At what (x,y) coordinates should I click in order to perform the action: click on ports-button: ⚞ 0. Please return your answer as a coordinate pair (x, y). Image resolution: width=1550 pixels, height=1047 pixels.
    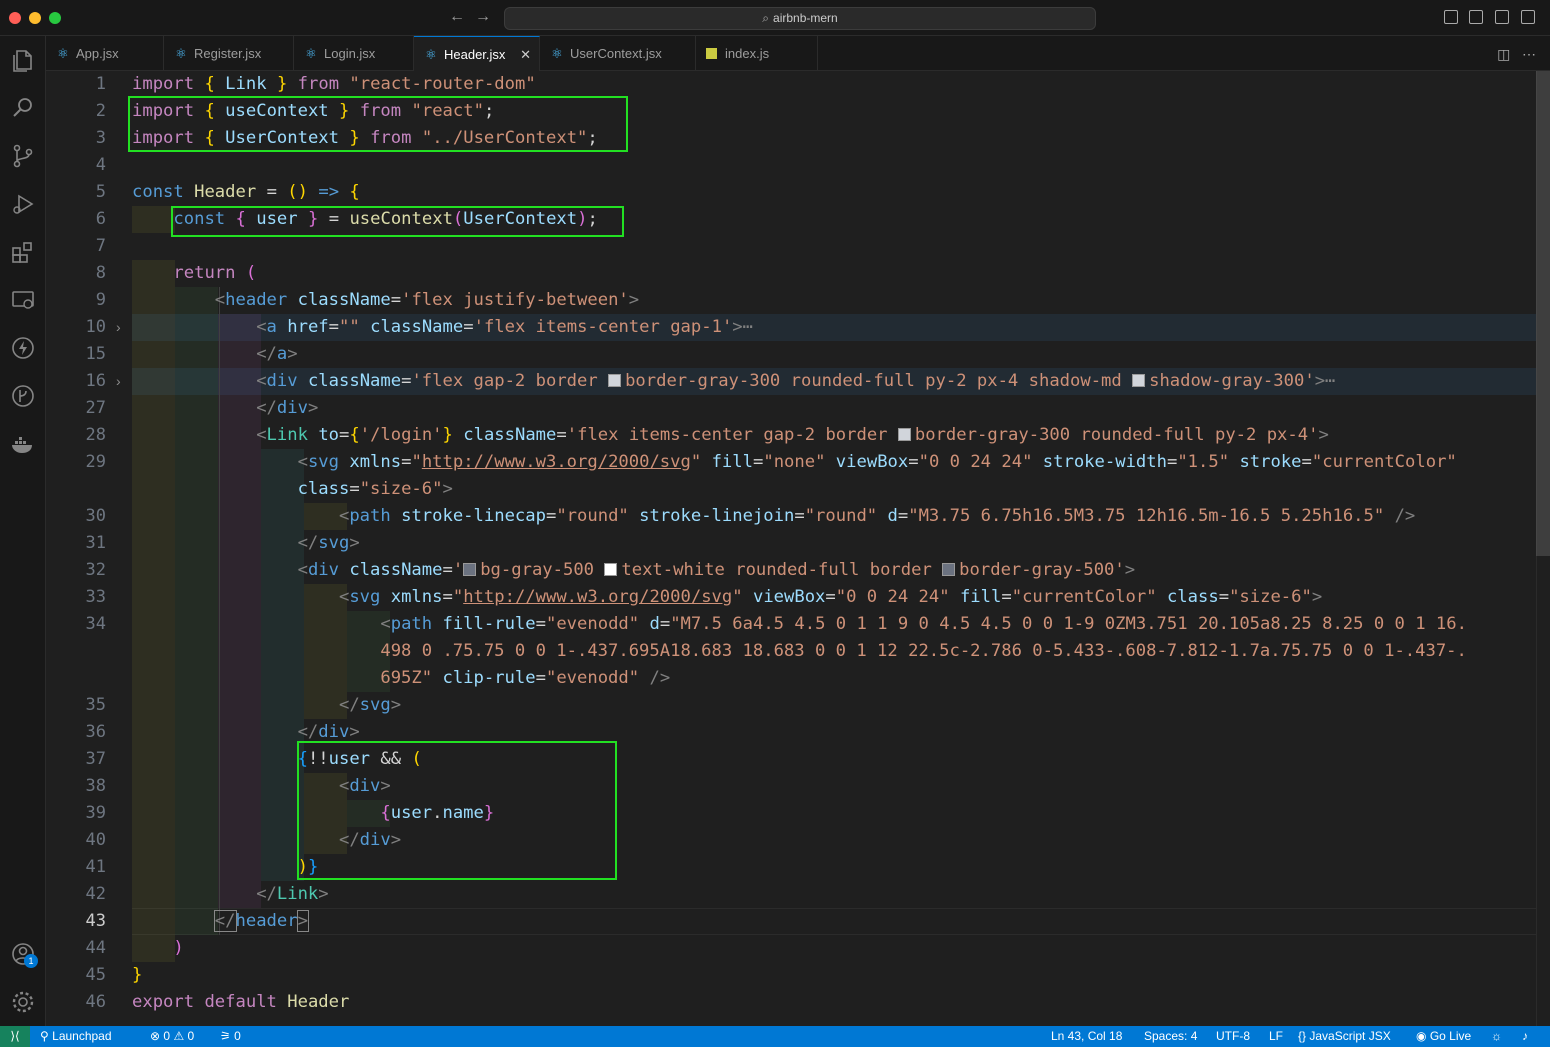
    Looking at the image, I should click on (230, 1036).